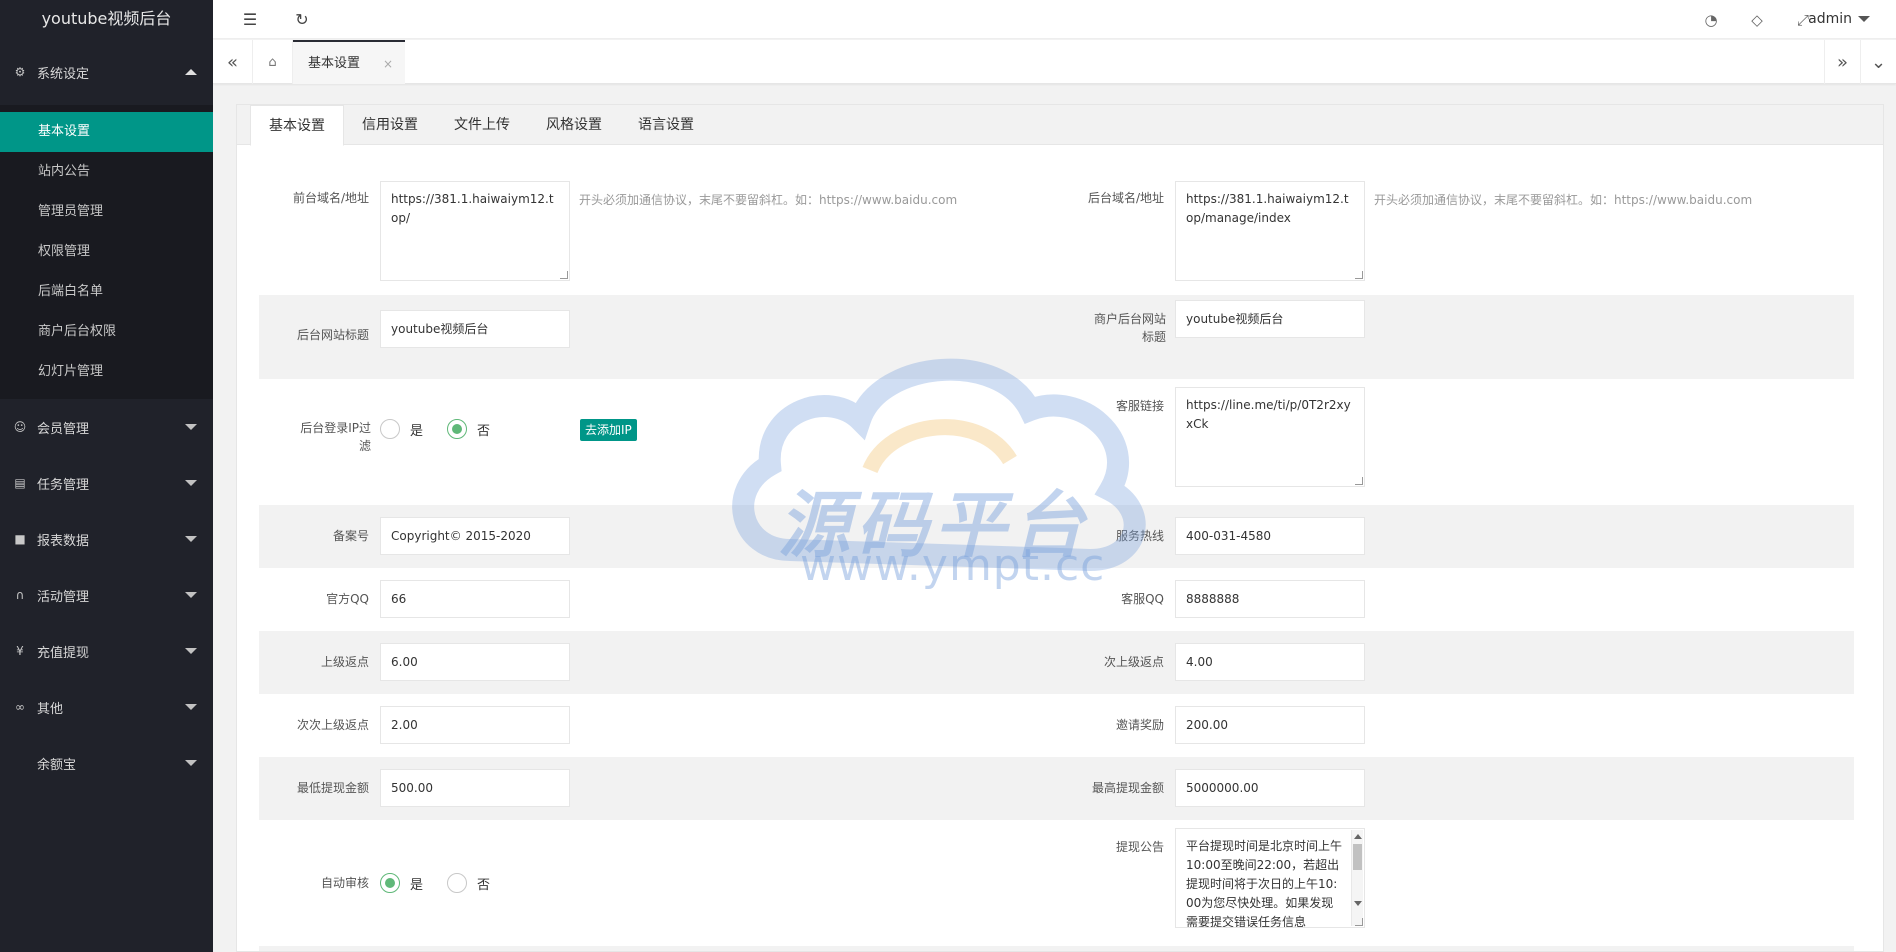 The image size is (1896, 952). I want to click on service-qq-label: 客服QQ, so click(1142, 599).